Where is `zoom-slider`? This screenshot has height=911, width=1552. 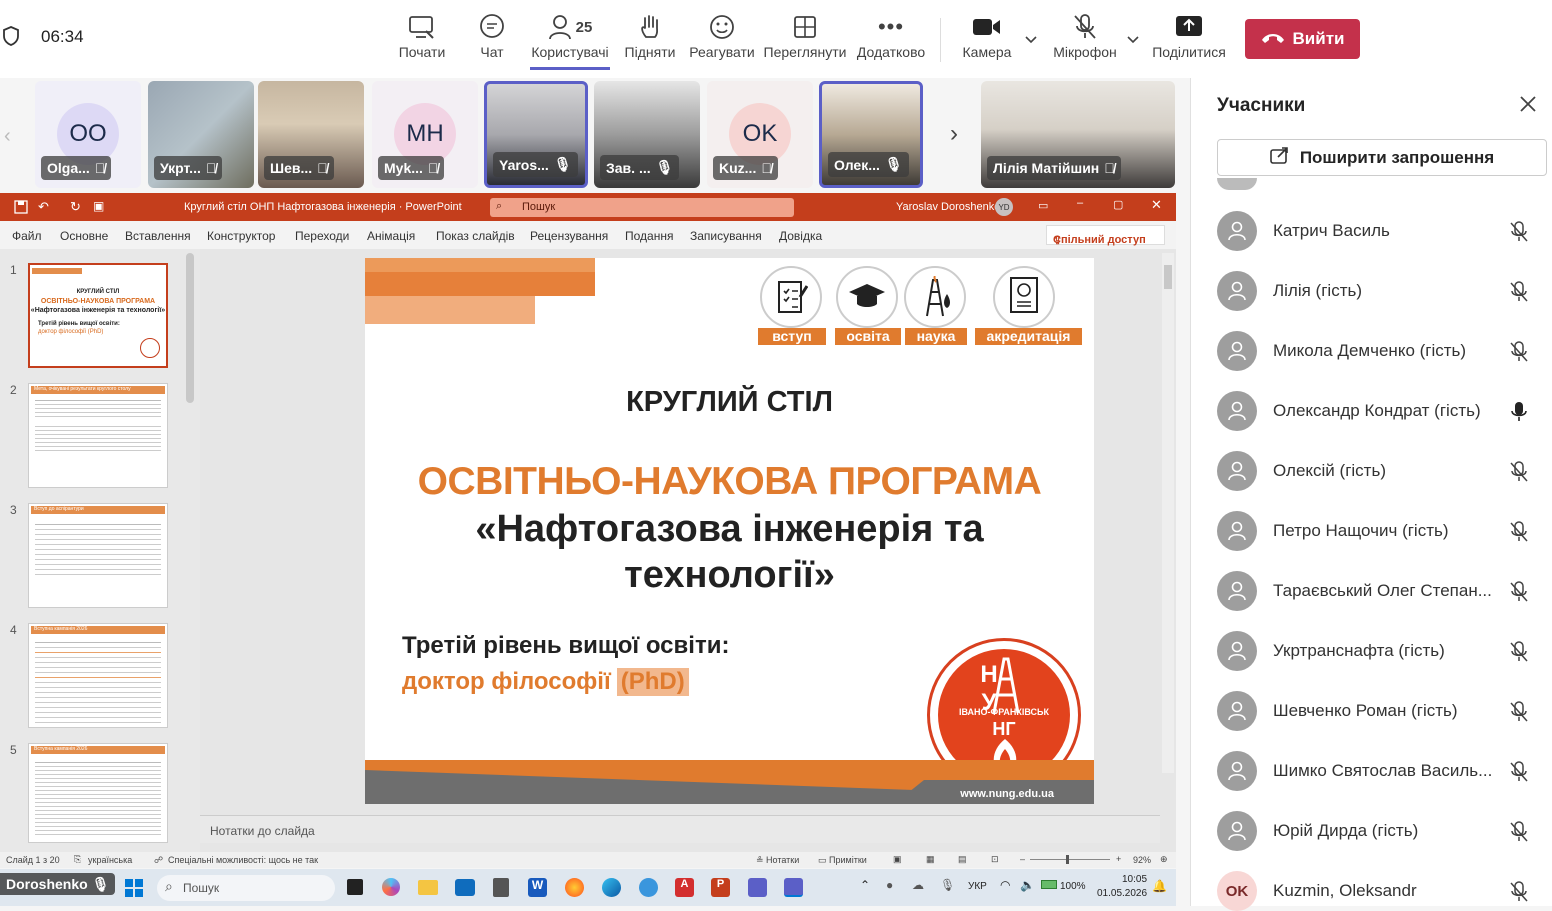 zoom-slider is located at coordinates (1070, 859).